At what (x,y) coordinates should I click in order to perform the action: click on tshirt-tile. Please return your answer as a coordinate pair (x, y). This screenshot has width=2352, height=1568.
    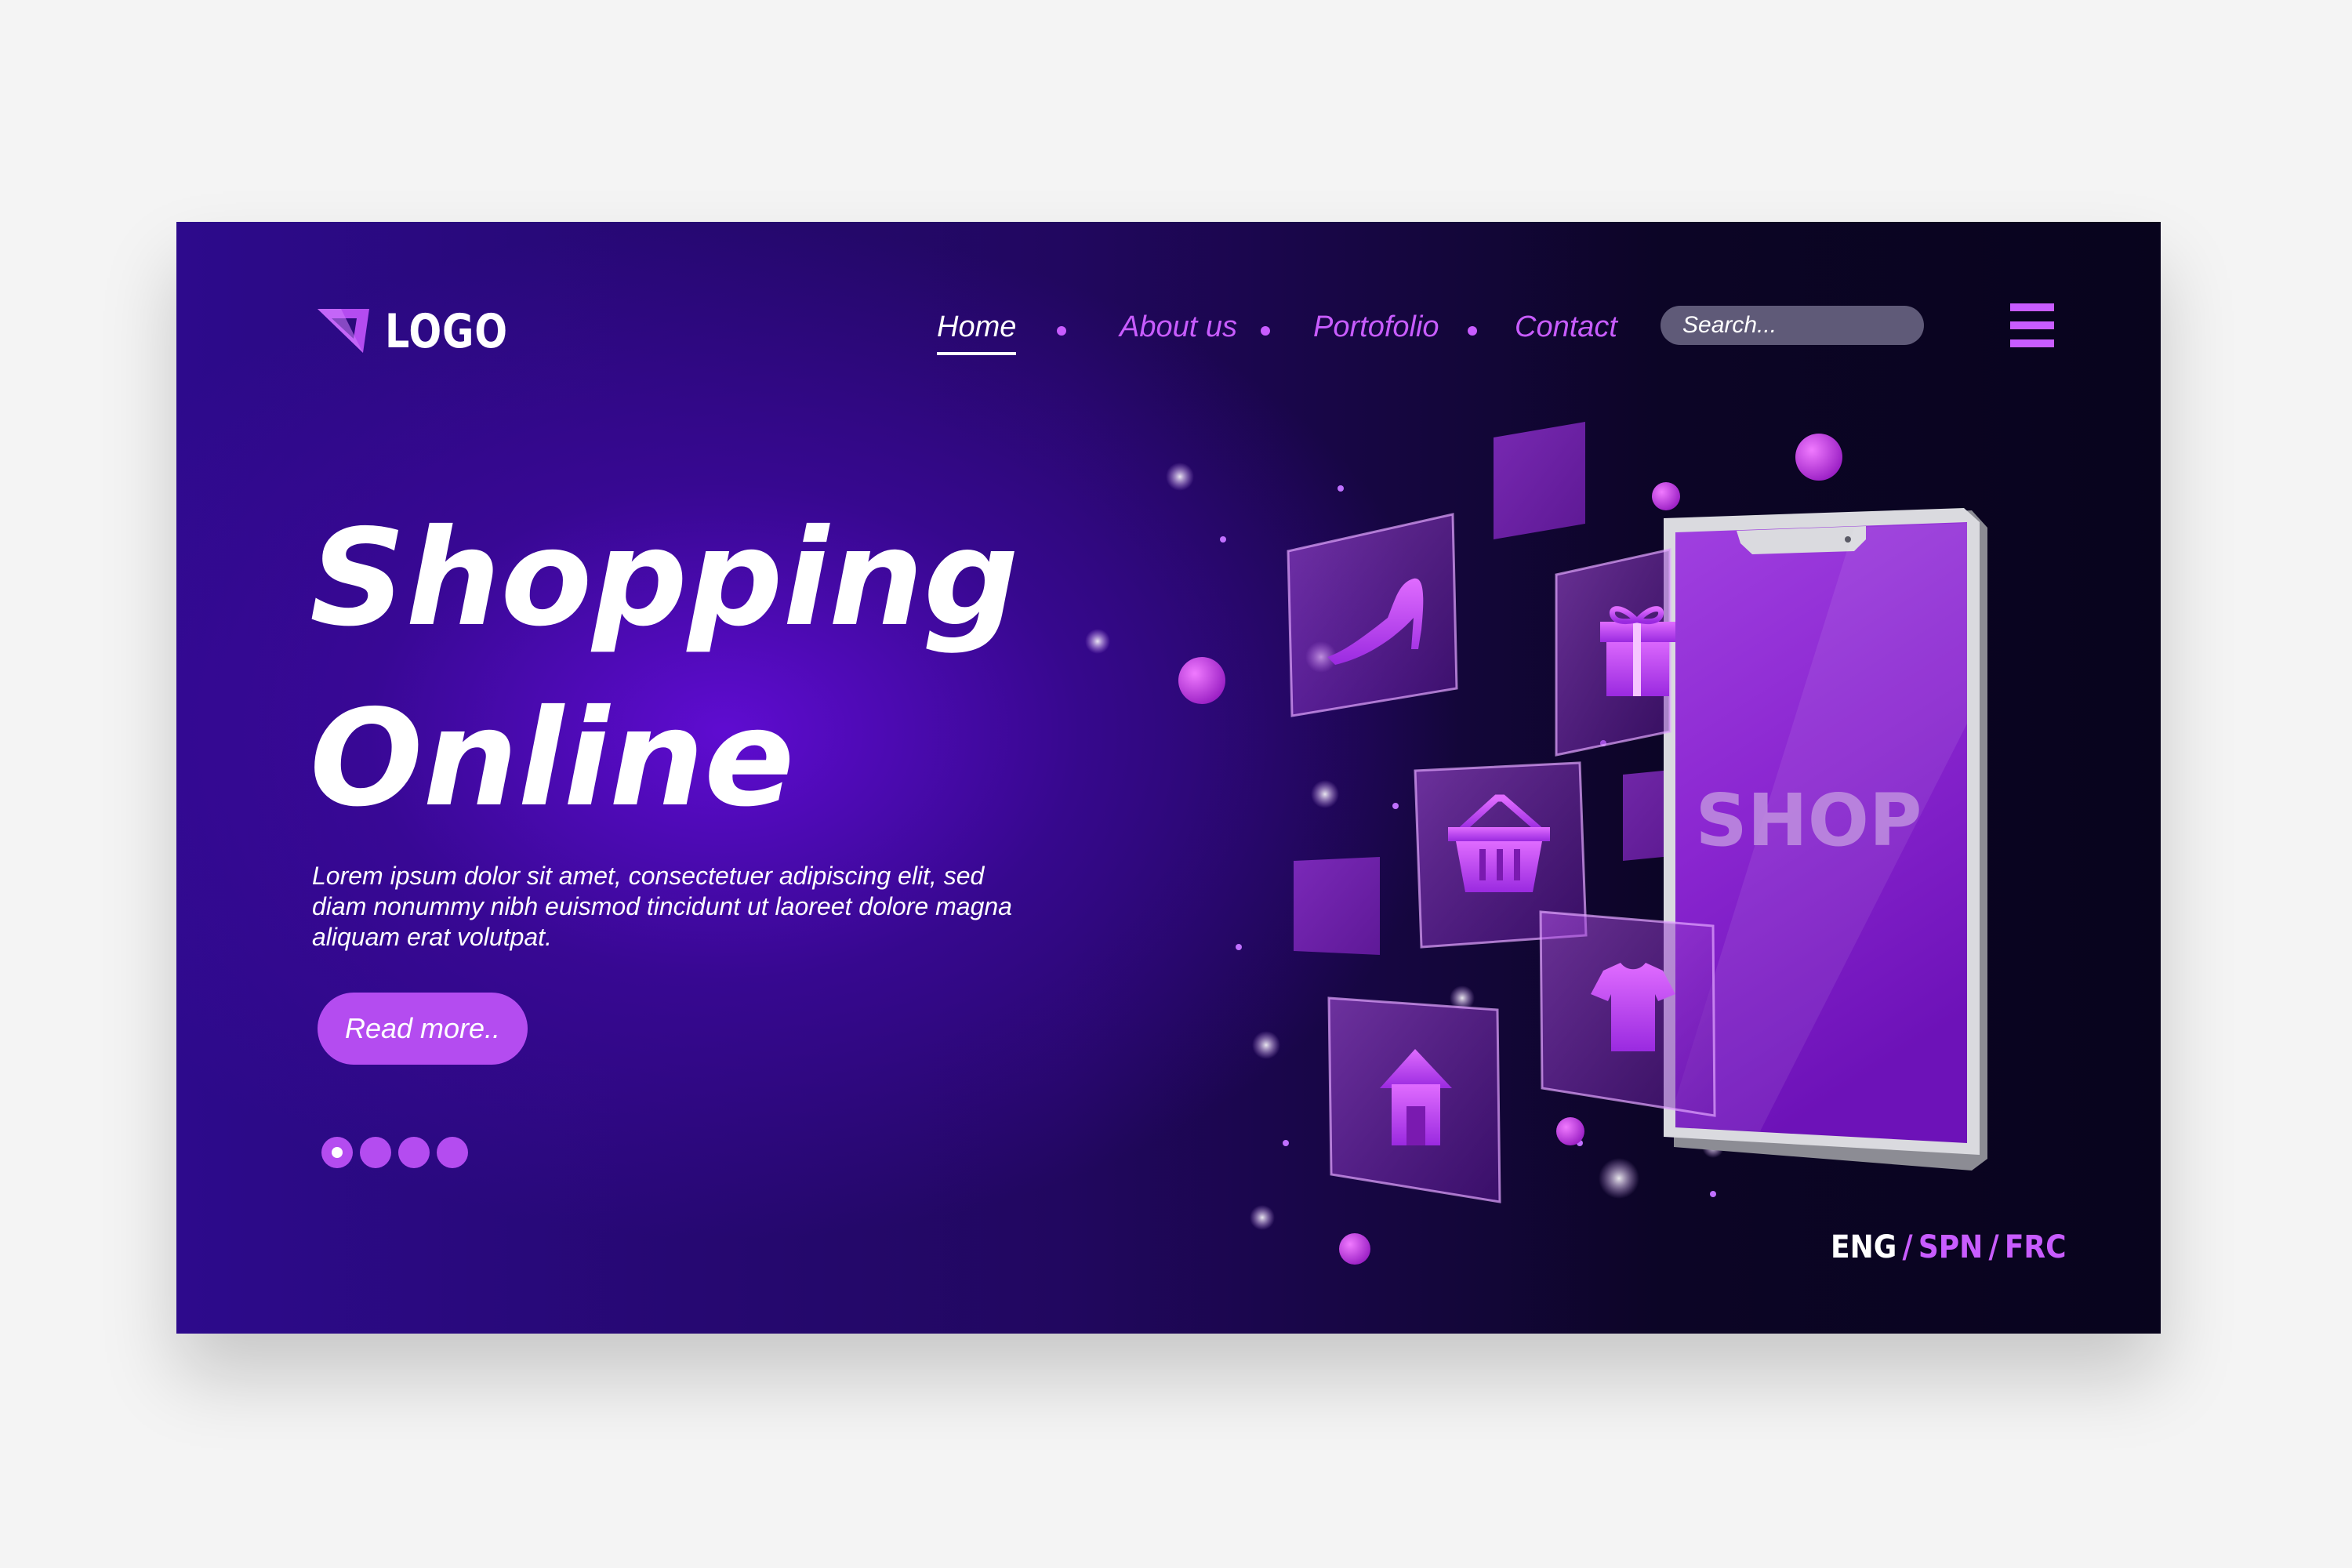
    Looking at the image, I should click on (1627, 1013).